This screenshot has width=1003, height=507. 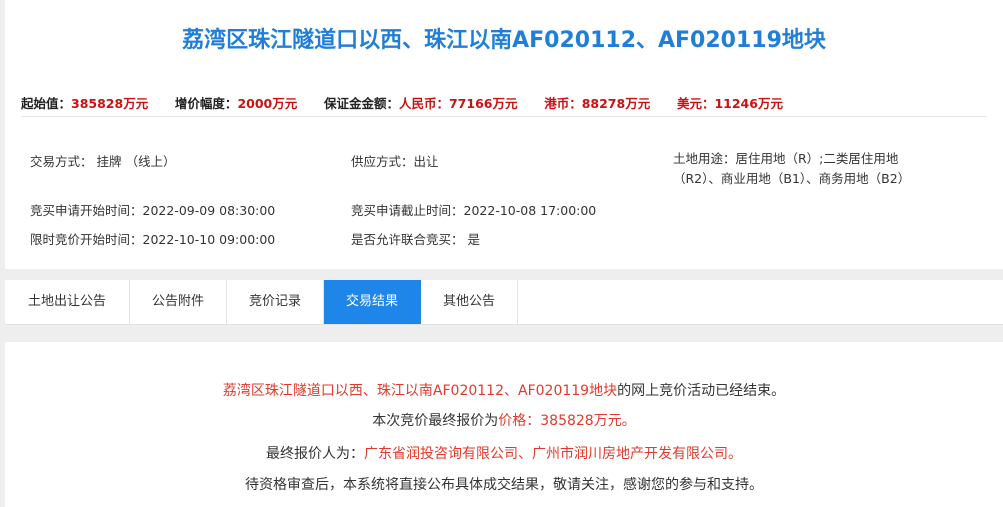 I want to click on start-price-value: 385828万元, so click(x=110, y=103).